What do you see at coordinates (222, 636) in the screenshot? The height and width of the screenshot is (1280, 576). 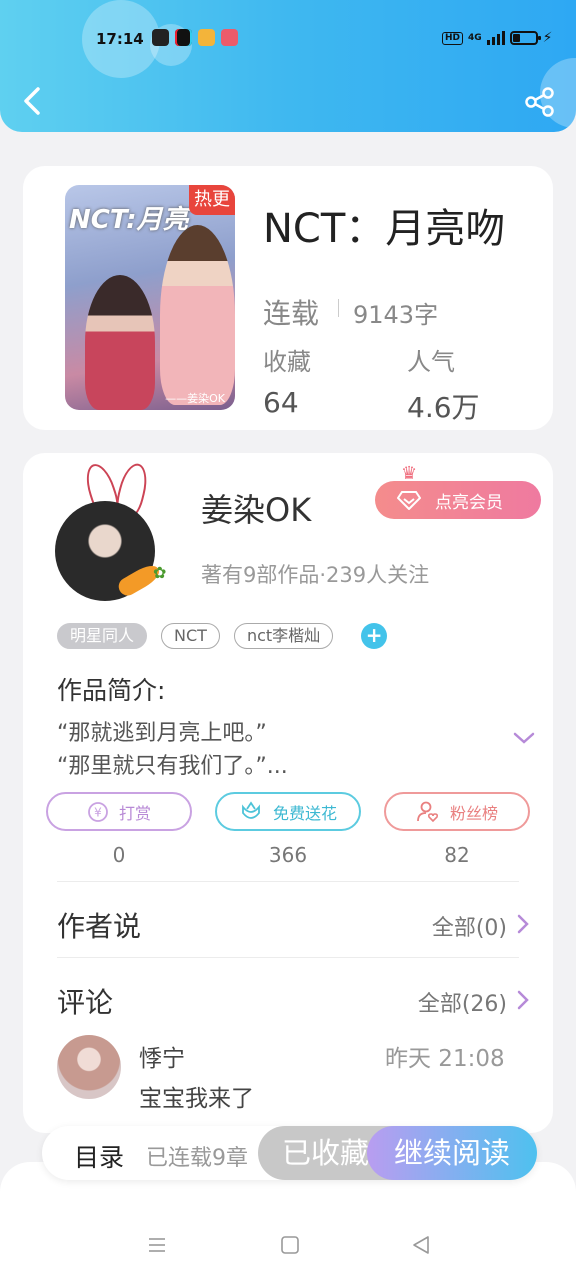 I see `tag-list: 明星同人 NCT nct李楷灿 +` at bounding box center [222, 636].